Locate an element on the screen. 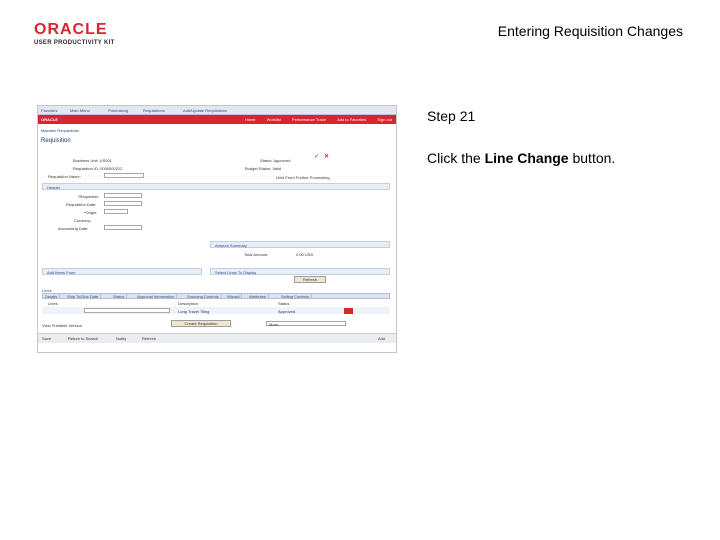  link-worklist: Worklist is located at coordinates (274, 119).